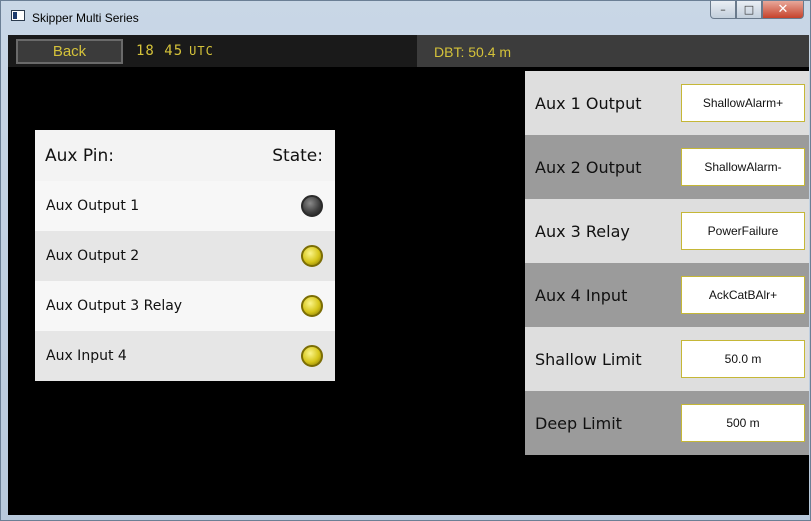 The width and height of the screenshot is (811, 521). What do you see at coordinates (86, 356) in the screenshot?
I see `aux-row-label: Aux Input 4` at bounding box center [86, 356].